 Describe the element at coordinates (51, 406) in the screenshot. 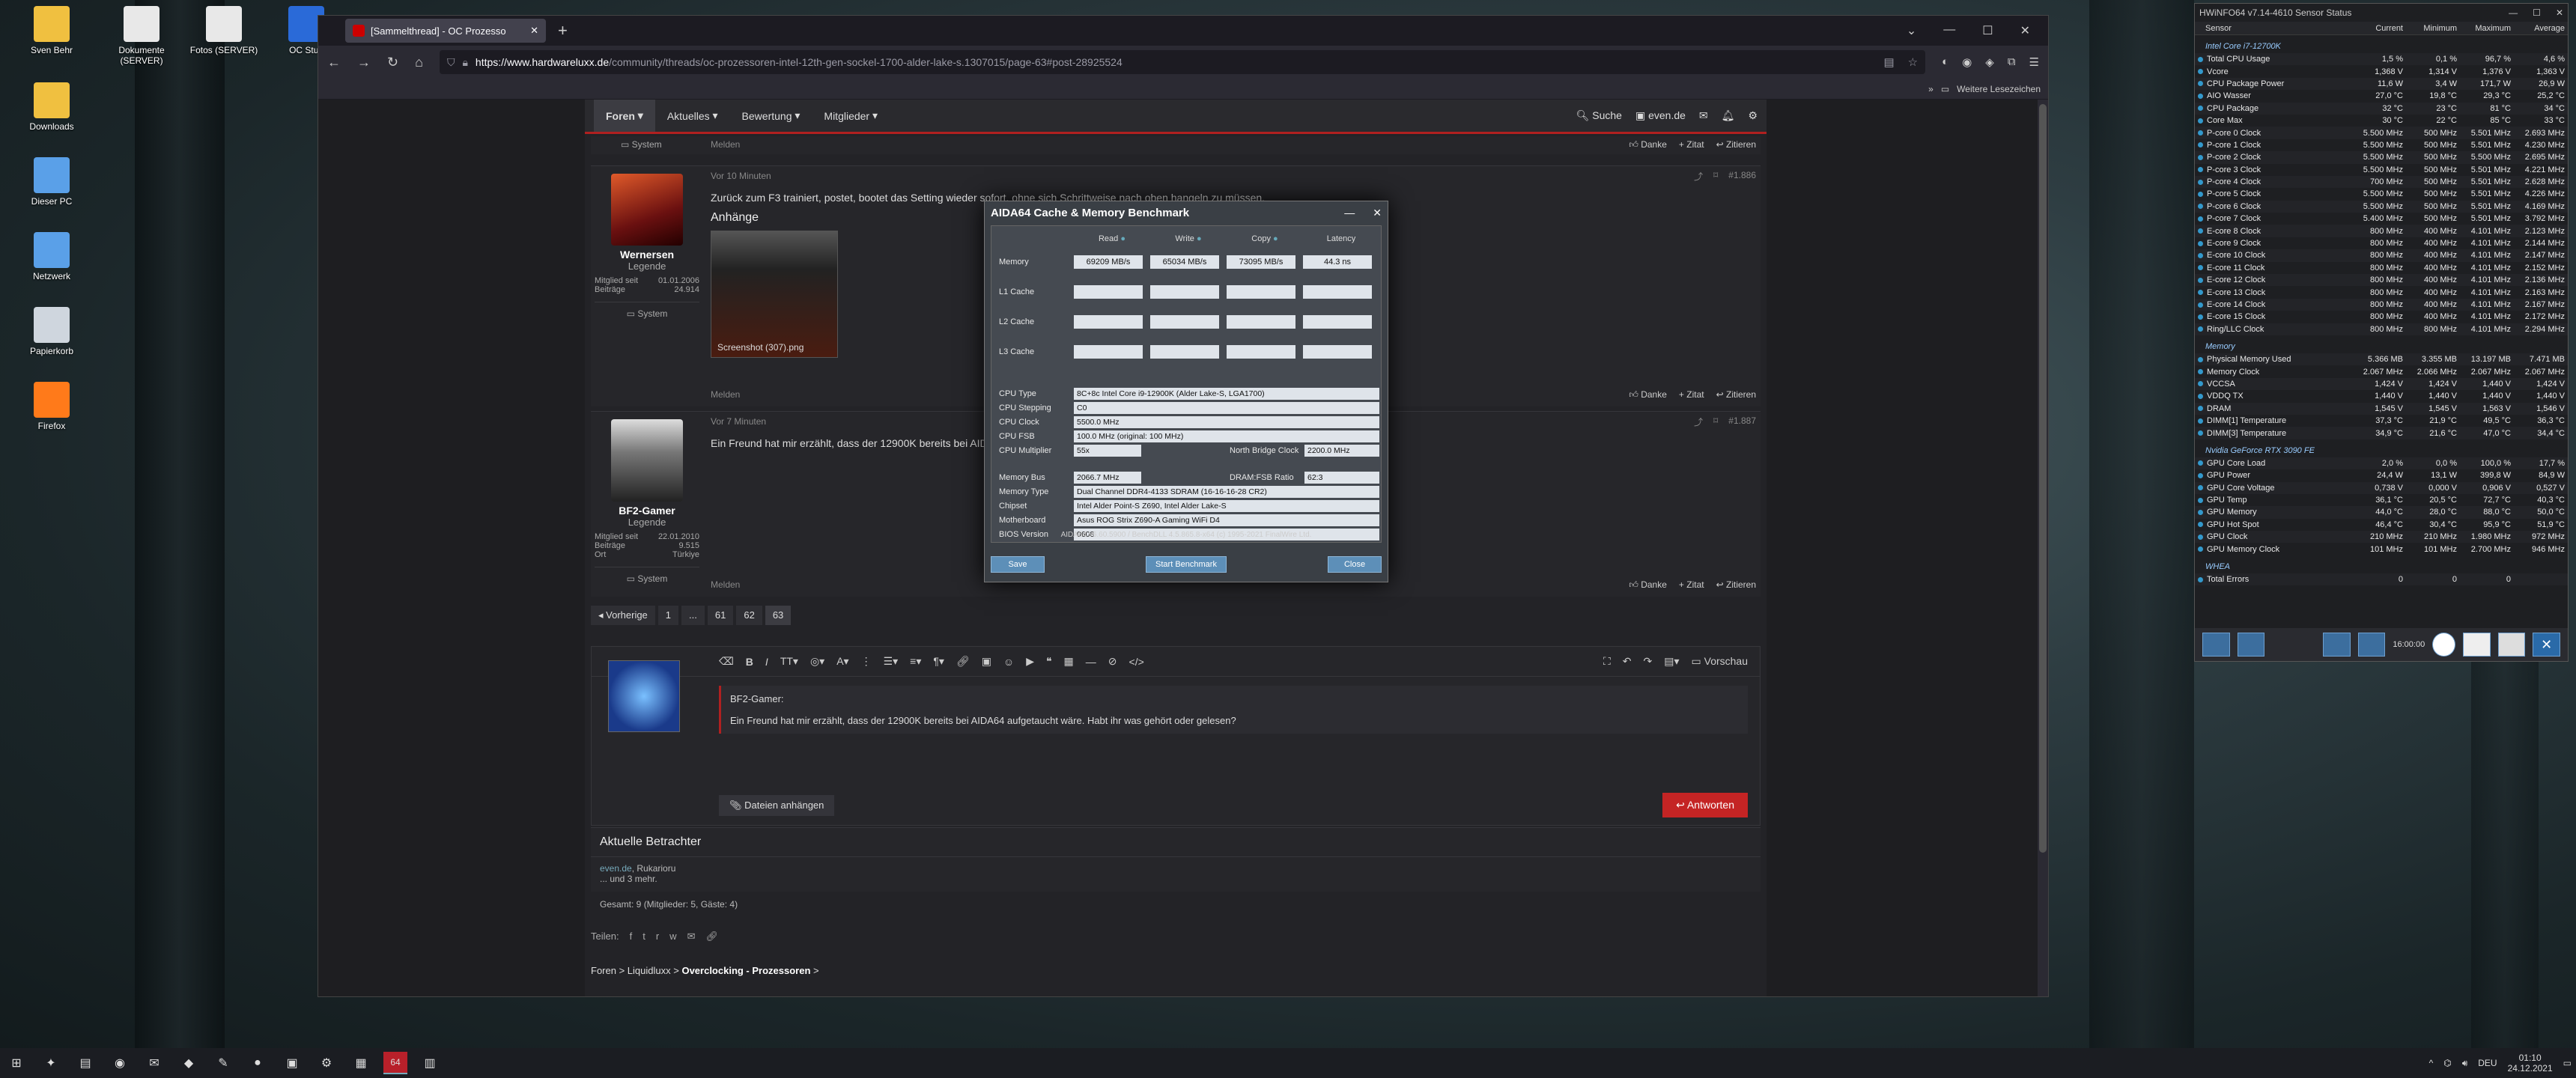

I see `desktop-icon: Firefox` at that location.